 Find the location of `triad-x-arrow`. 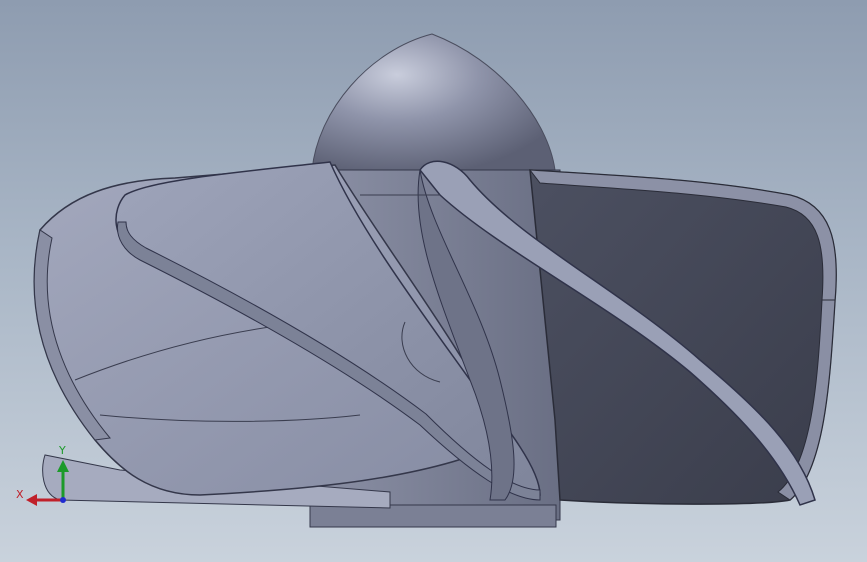

triad-x-arrow is located at coordinates (31, 500).